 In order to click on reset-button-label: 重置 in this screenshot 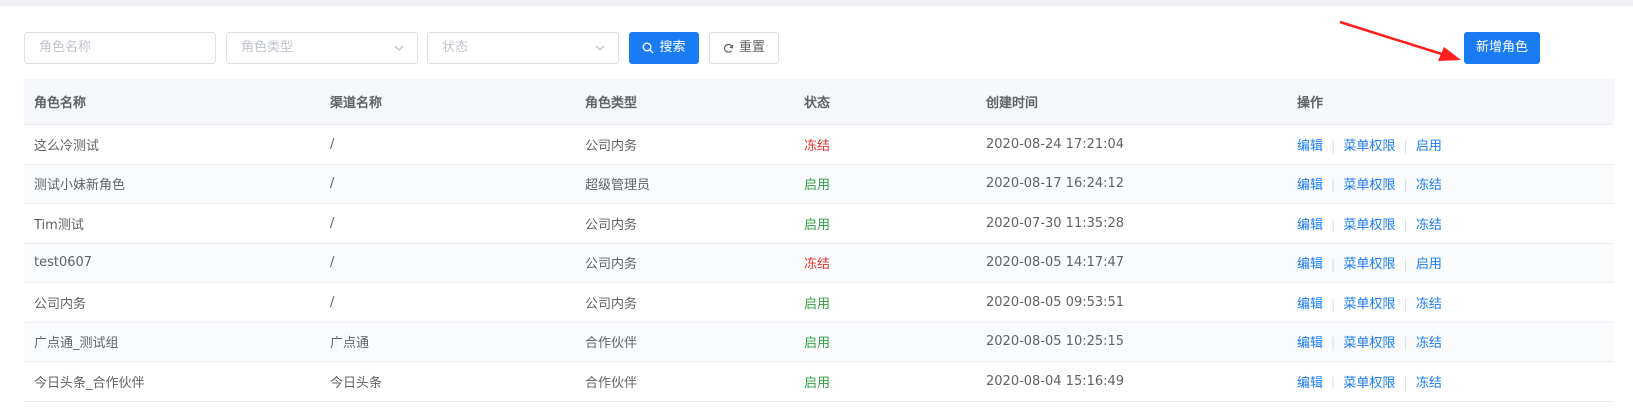, I will do `click(751, 47)`.